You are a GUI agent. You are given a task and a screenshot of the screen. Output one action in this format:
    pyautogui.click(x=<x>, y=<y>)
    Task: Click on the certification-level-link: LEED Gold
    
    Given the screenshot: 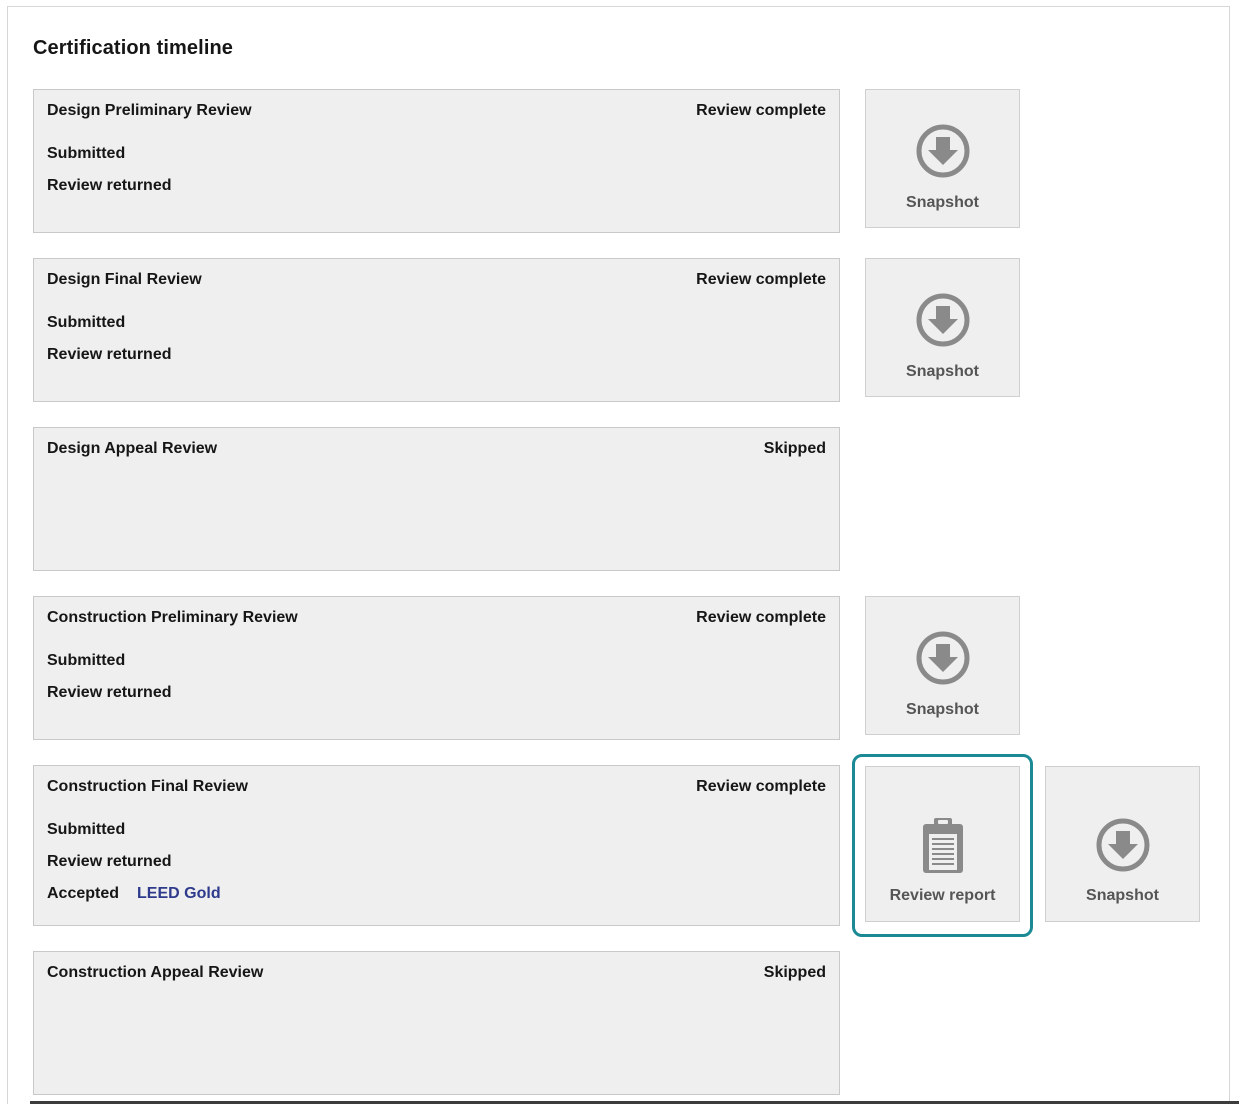 What is the action you would take?
    pyautogui.click(x=179, y=893)
    